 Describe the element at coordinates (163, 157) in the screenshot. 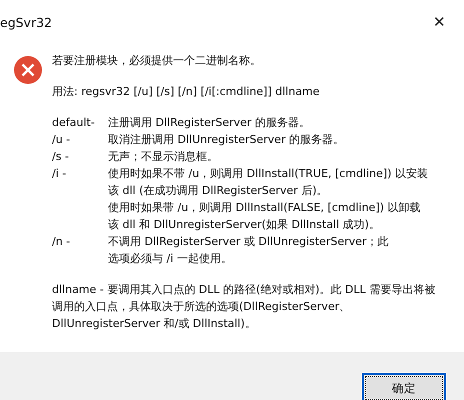

I see `option-description: 无声；不显示消息框。` at that location.